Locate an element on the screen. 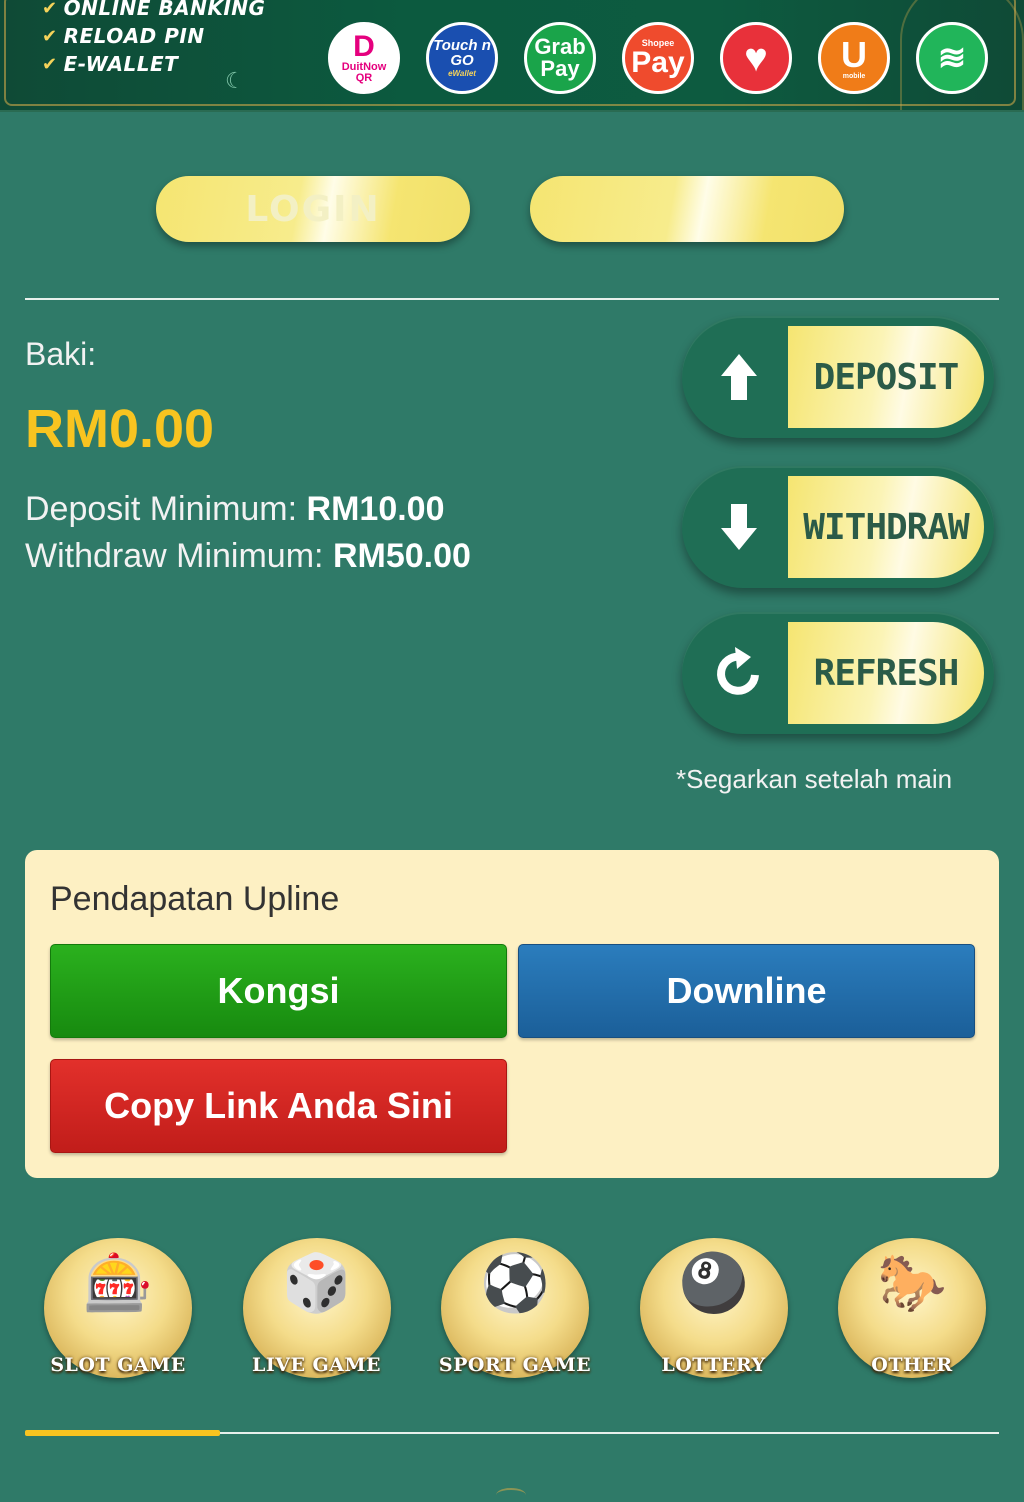 The image size is (1024, 1502). duitnow-logo-icon: D DuitNow QR is located at coordinates (364, 58).